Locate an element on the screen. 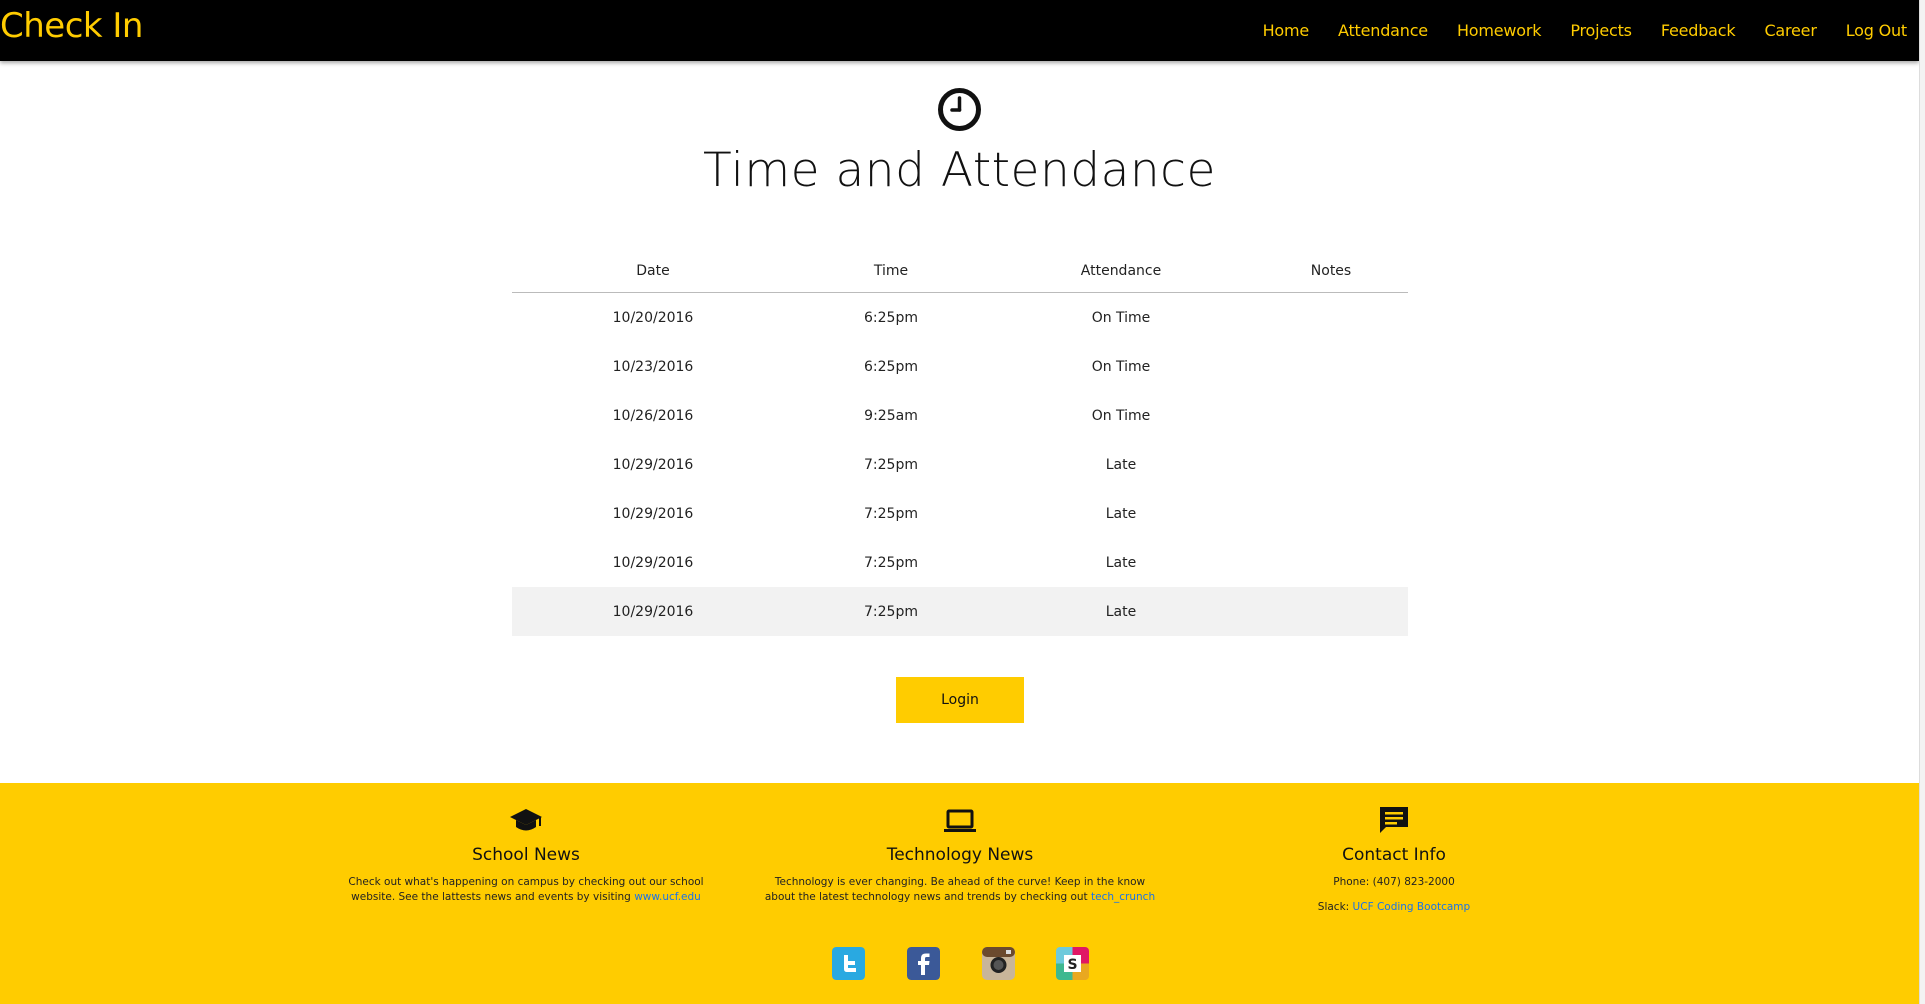 This screenshot has height=1004, width=1925. technology-news-link: tech_crunch is located at coordinates (1123, 897).